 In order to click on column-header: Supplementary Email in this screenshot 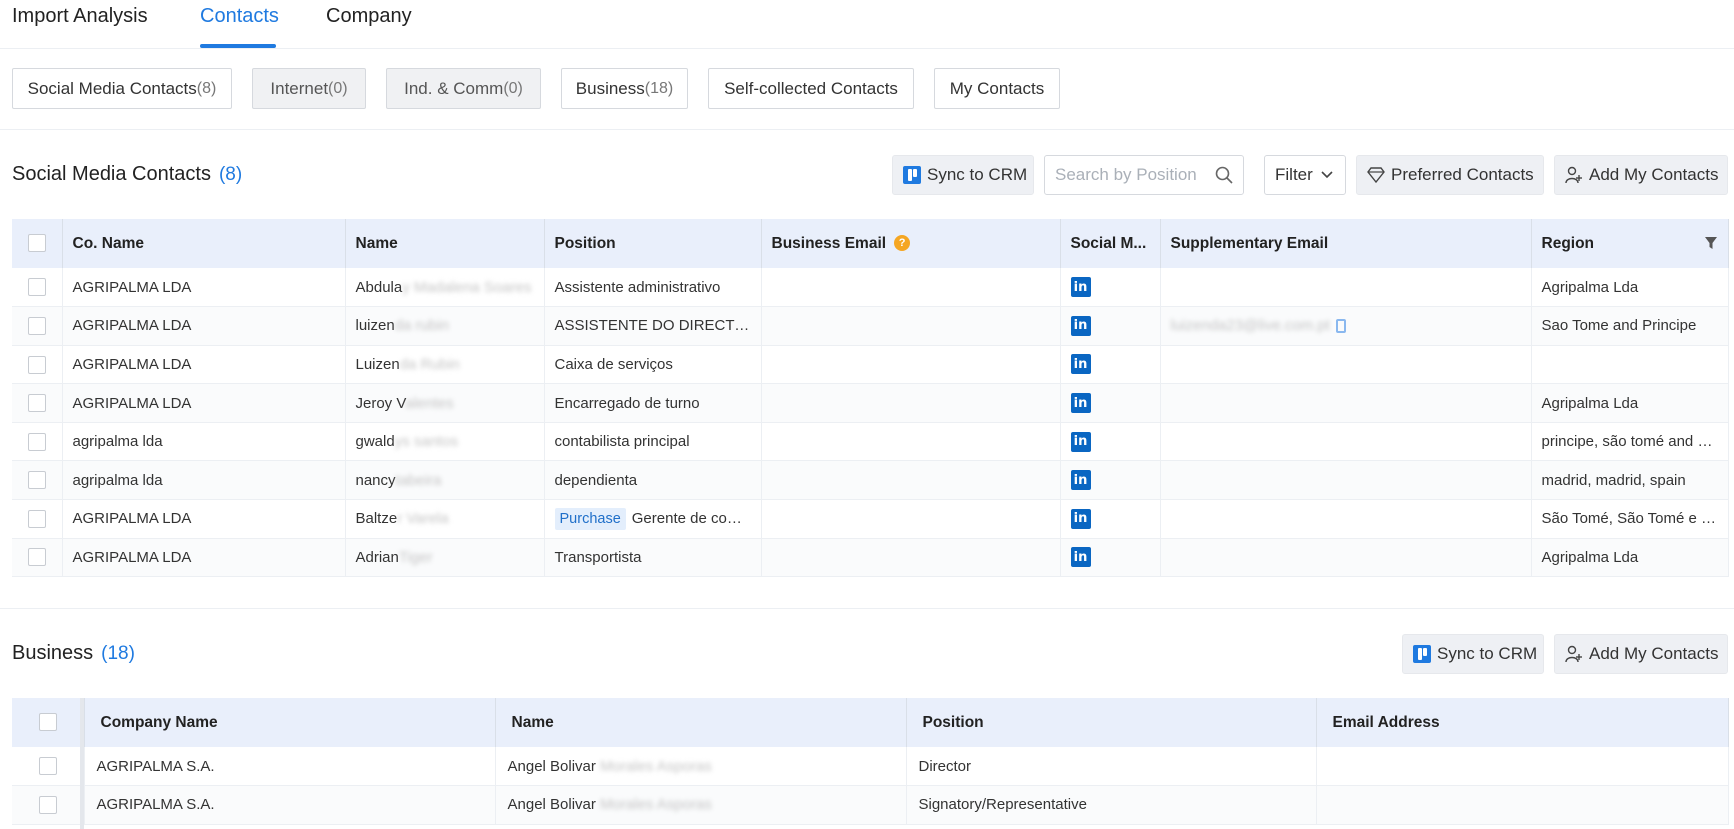, I will do `click(1346, 243)`.